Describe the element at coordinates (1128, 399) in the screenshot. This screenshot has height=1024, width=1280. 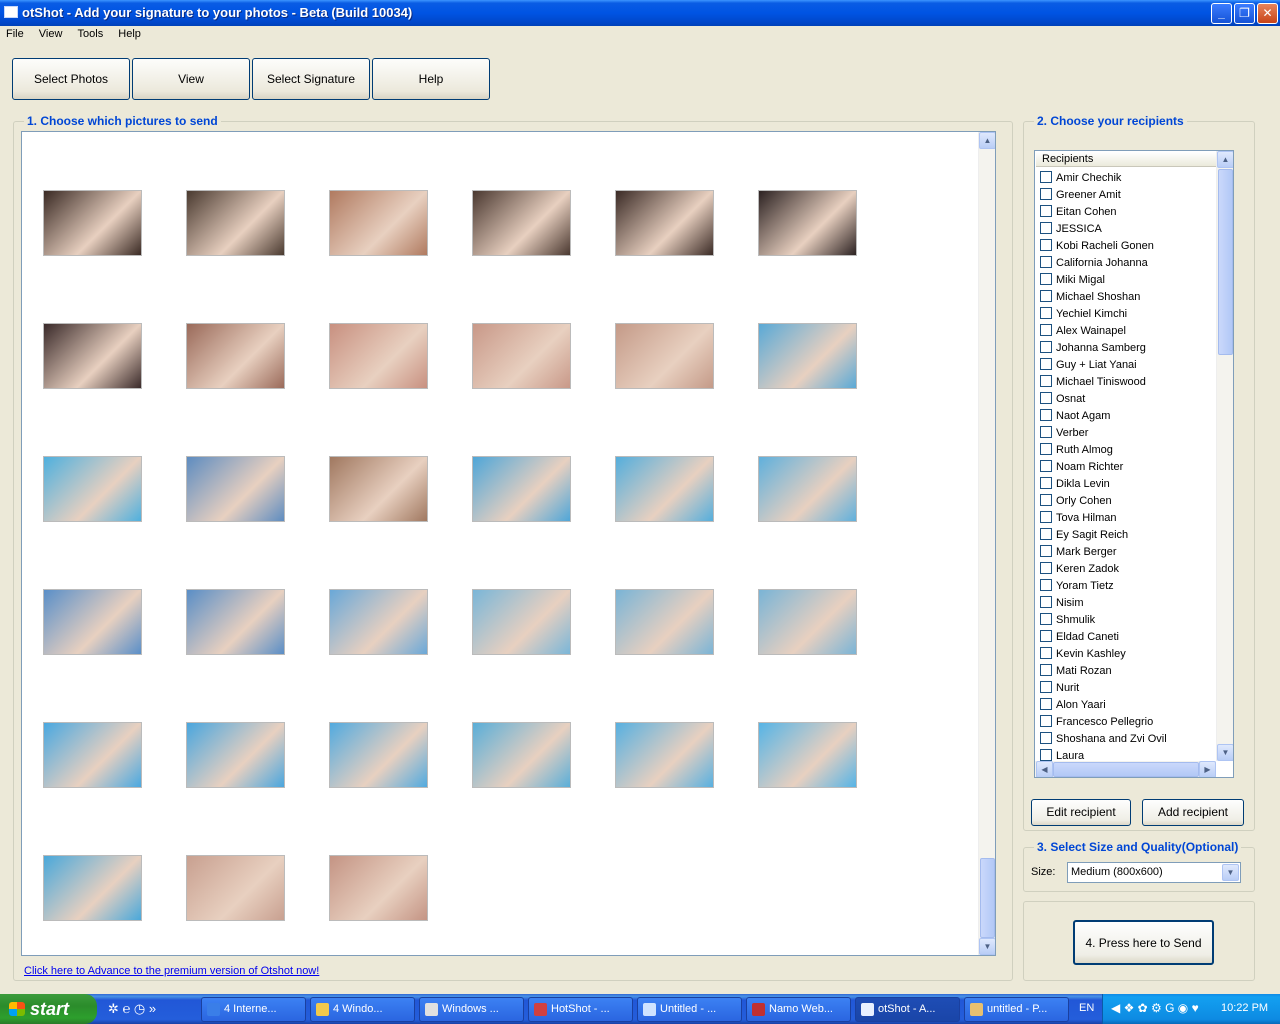
I see `recipient-item: Osnat` at that location.